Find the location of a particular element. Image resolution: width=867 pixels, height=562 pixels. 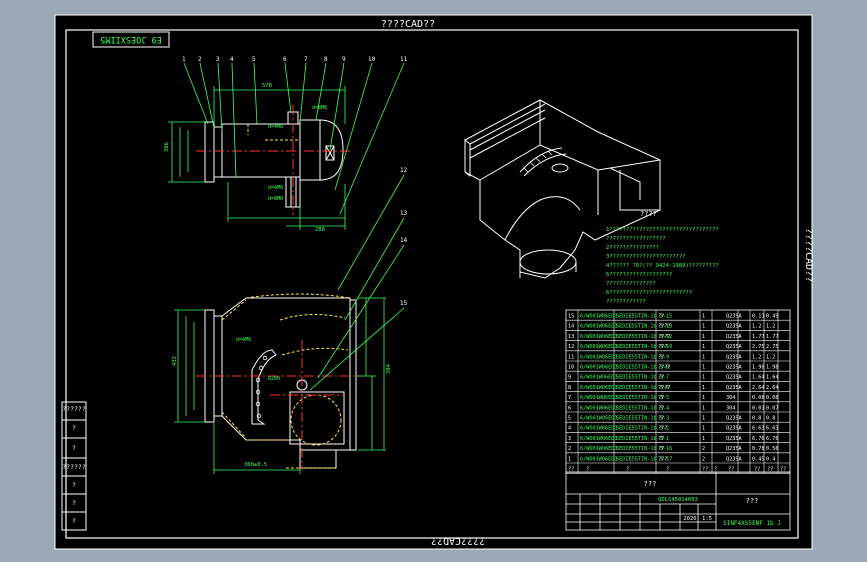

top-title: ????CAD?? is located at coordinates (408, 24).